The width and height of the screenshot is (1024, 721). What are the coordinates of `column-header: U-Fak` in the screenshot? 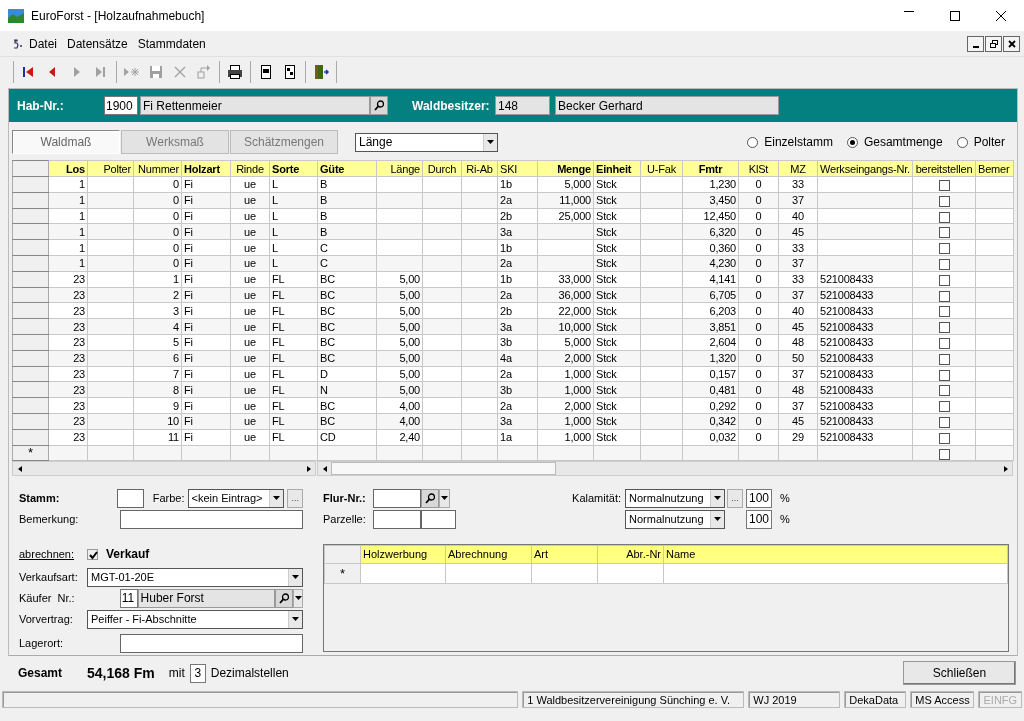 It's located at (661, 168).